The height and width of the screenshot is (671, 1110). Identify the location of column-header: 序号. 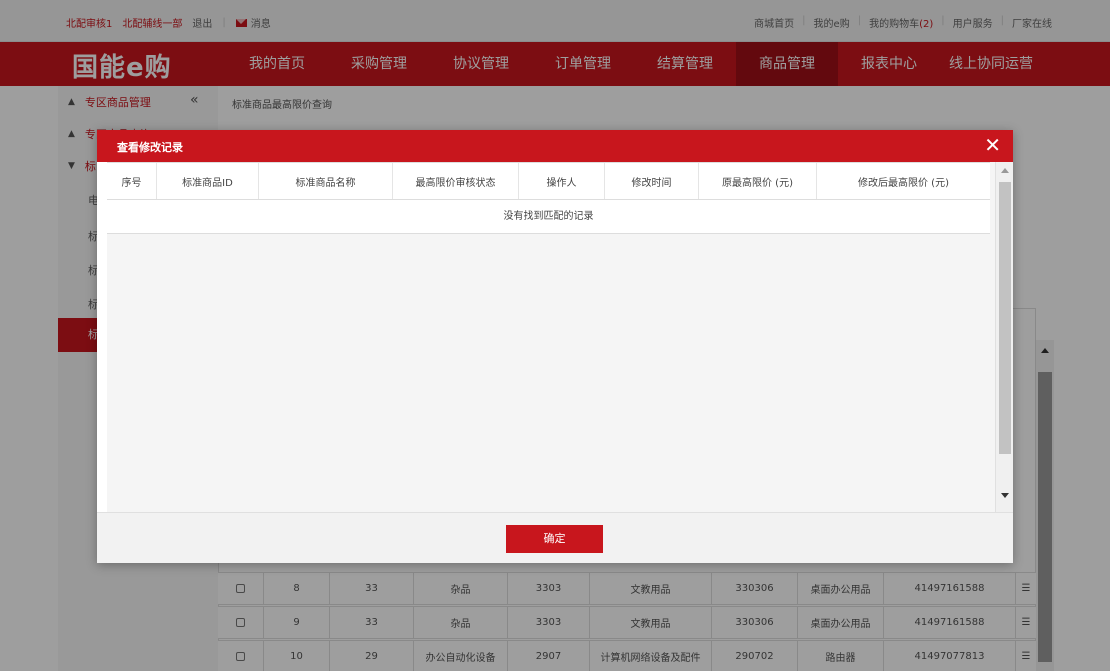
(132, 181).